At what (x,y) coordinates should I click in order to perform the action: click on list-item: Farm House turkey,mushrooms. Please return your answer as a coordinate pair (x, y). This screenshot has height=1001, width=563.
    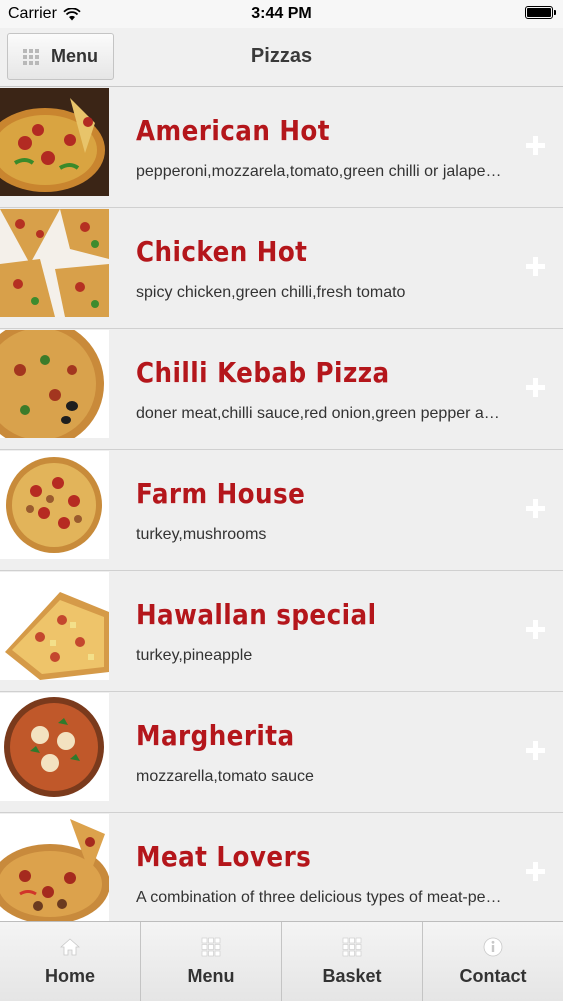
    Looking at the image, I should click on (281, 510).